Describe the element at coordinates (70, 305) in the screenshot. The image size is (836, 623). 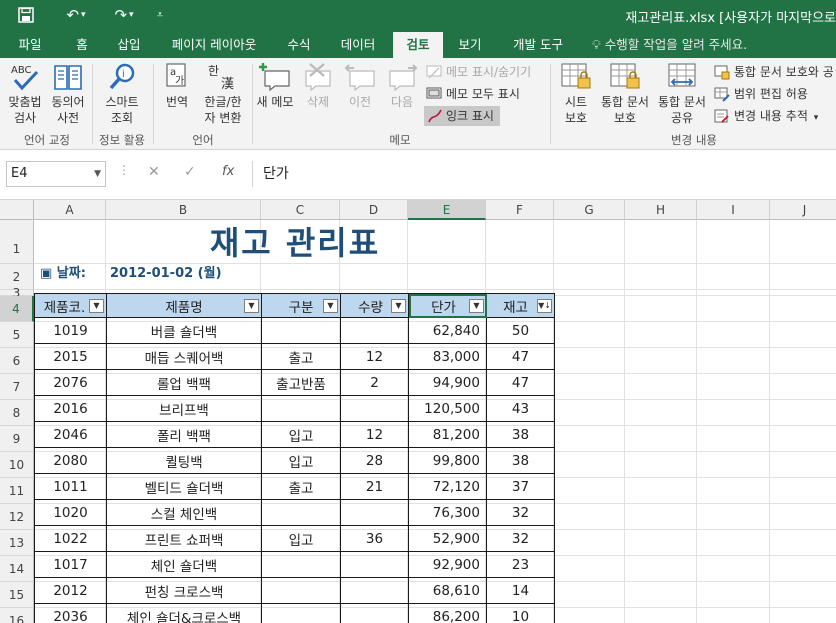
I see `header-product-code: 제품코. ▼` at that location.